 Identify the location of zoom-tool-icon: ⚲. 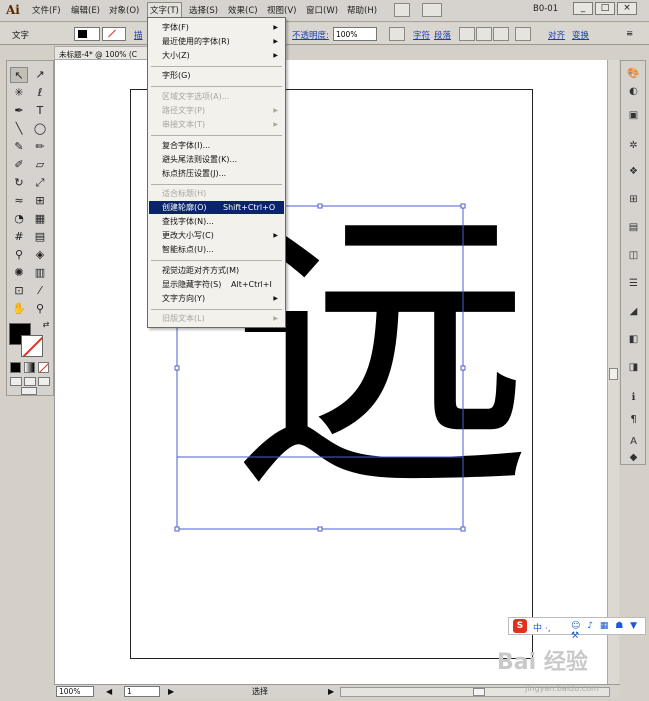
(40, 309).